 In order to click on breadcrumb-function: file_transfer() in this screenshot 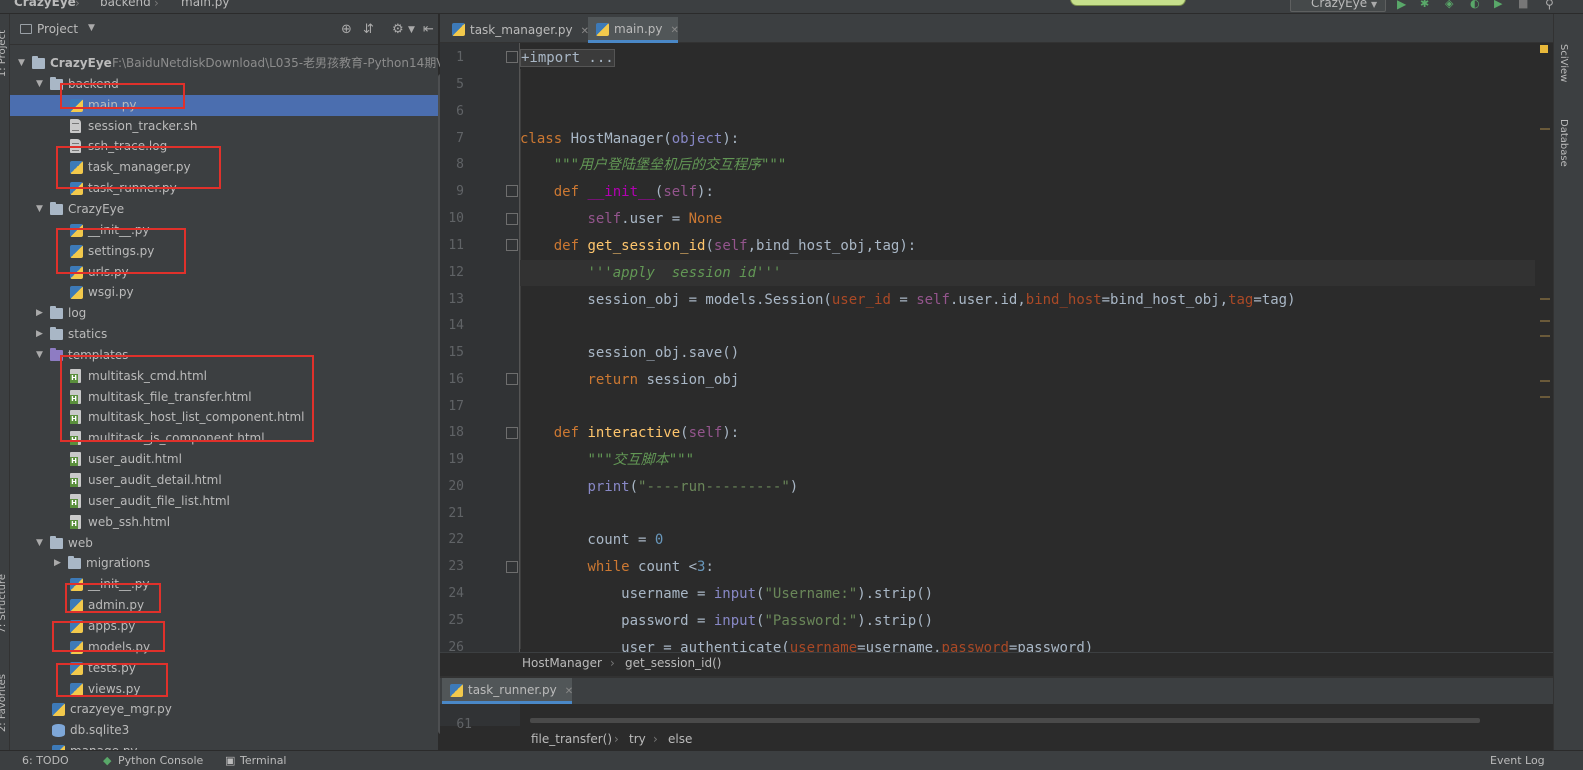, I will do `click(571, 739)`.